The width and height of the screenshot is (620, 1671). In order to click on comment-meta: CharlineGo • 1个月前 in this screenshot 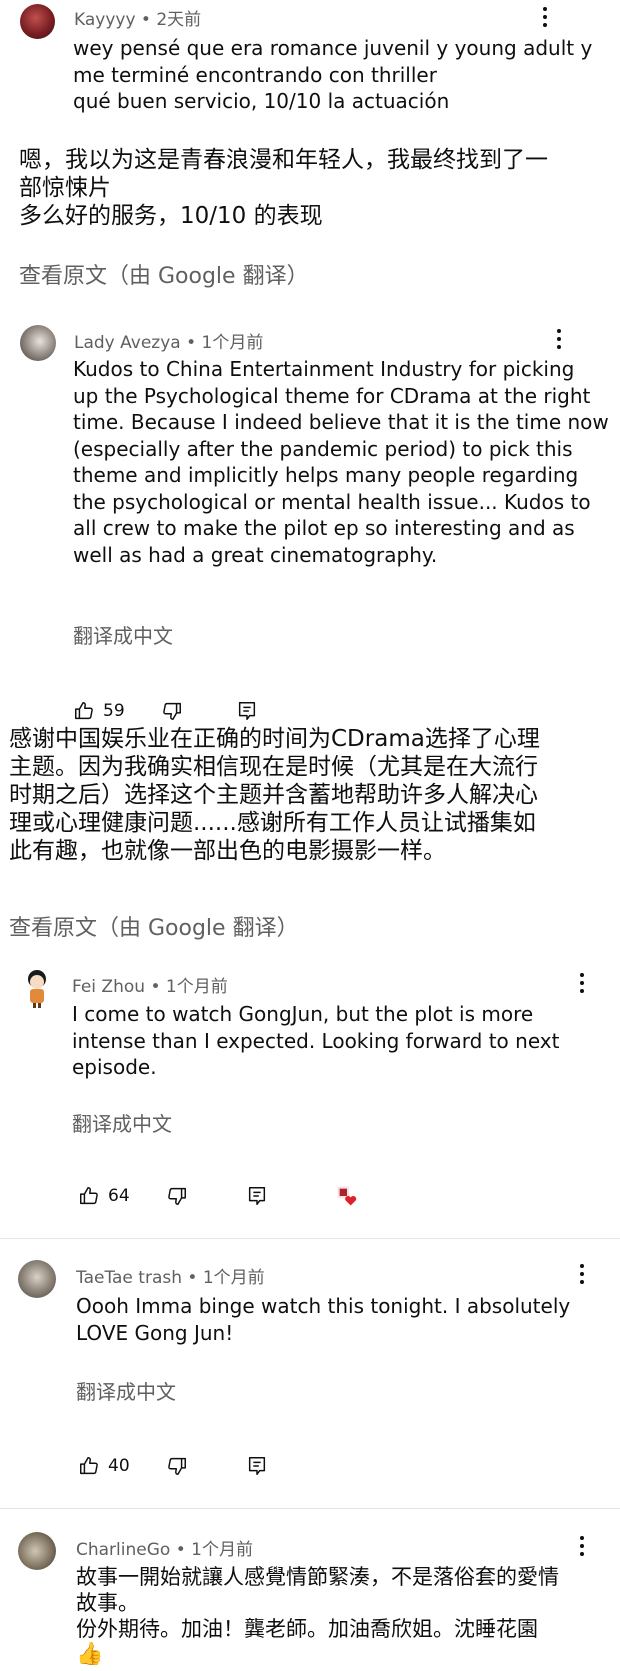, I will do `click(164, 1547)`.